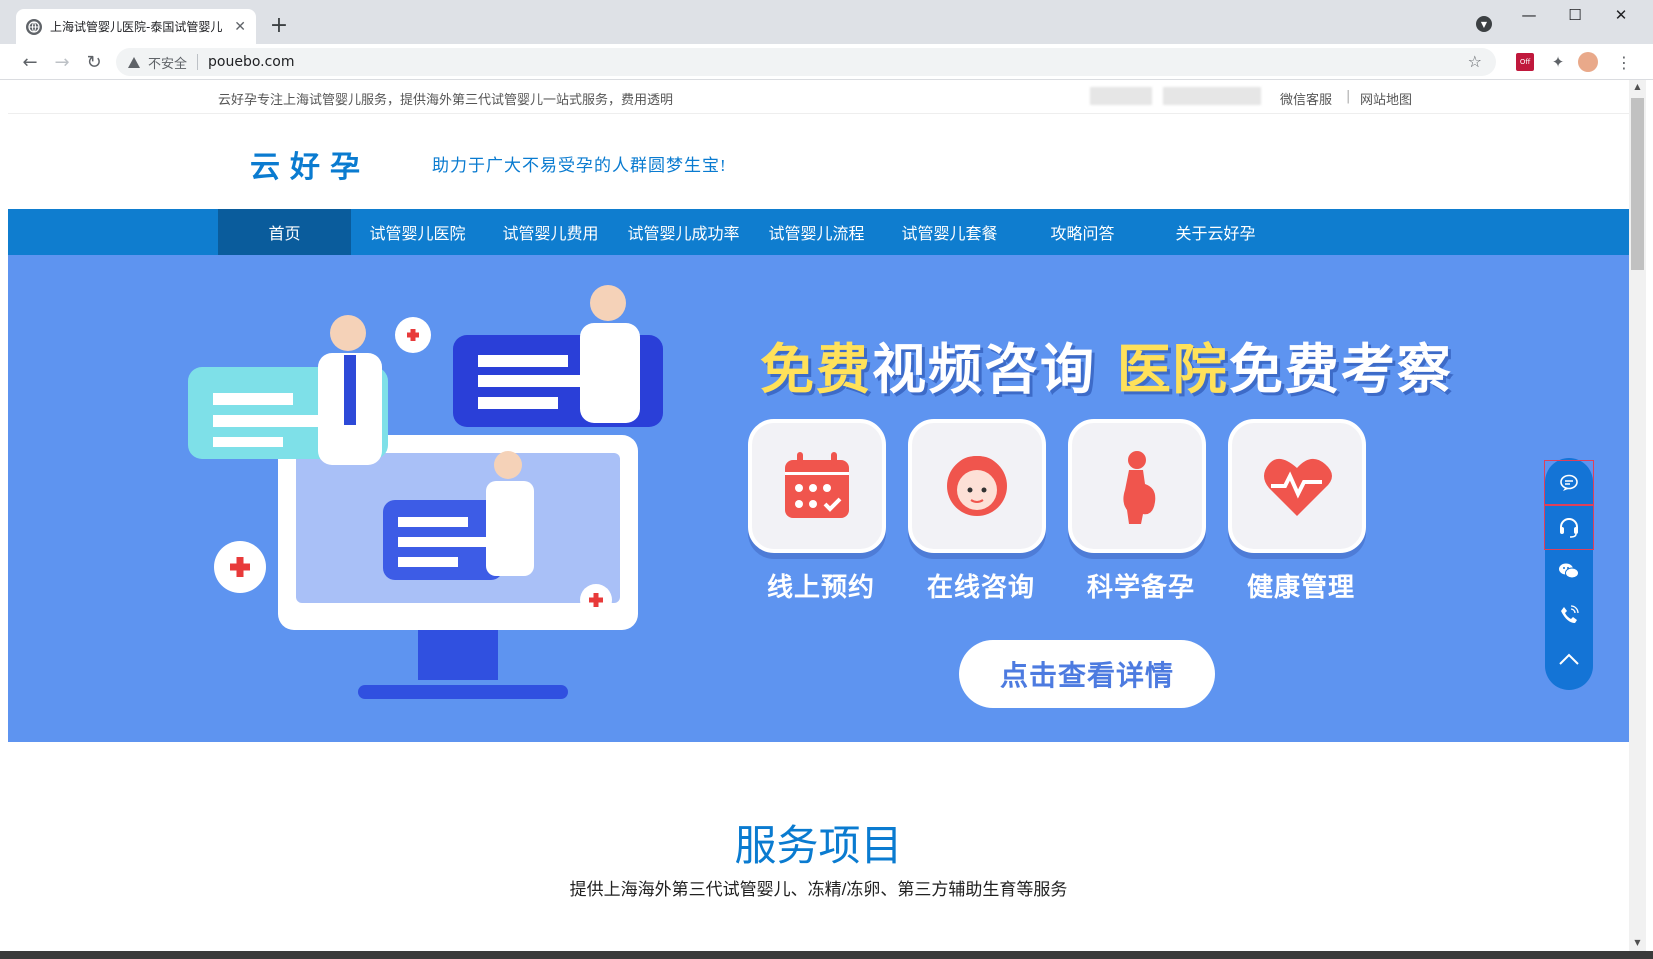 The width and height of the screenshot is (1653, 959). What do you see at coordinates (279, 25) in the screenshot?
I see `new-tab-button: +` at bounding box center [279, 25].